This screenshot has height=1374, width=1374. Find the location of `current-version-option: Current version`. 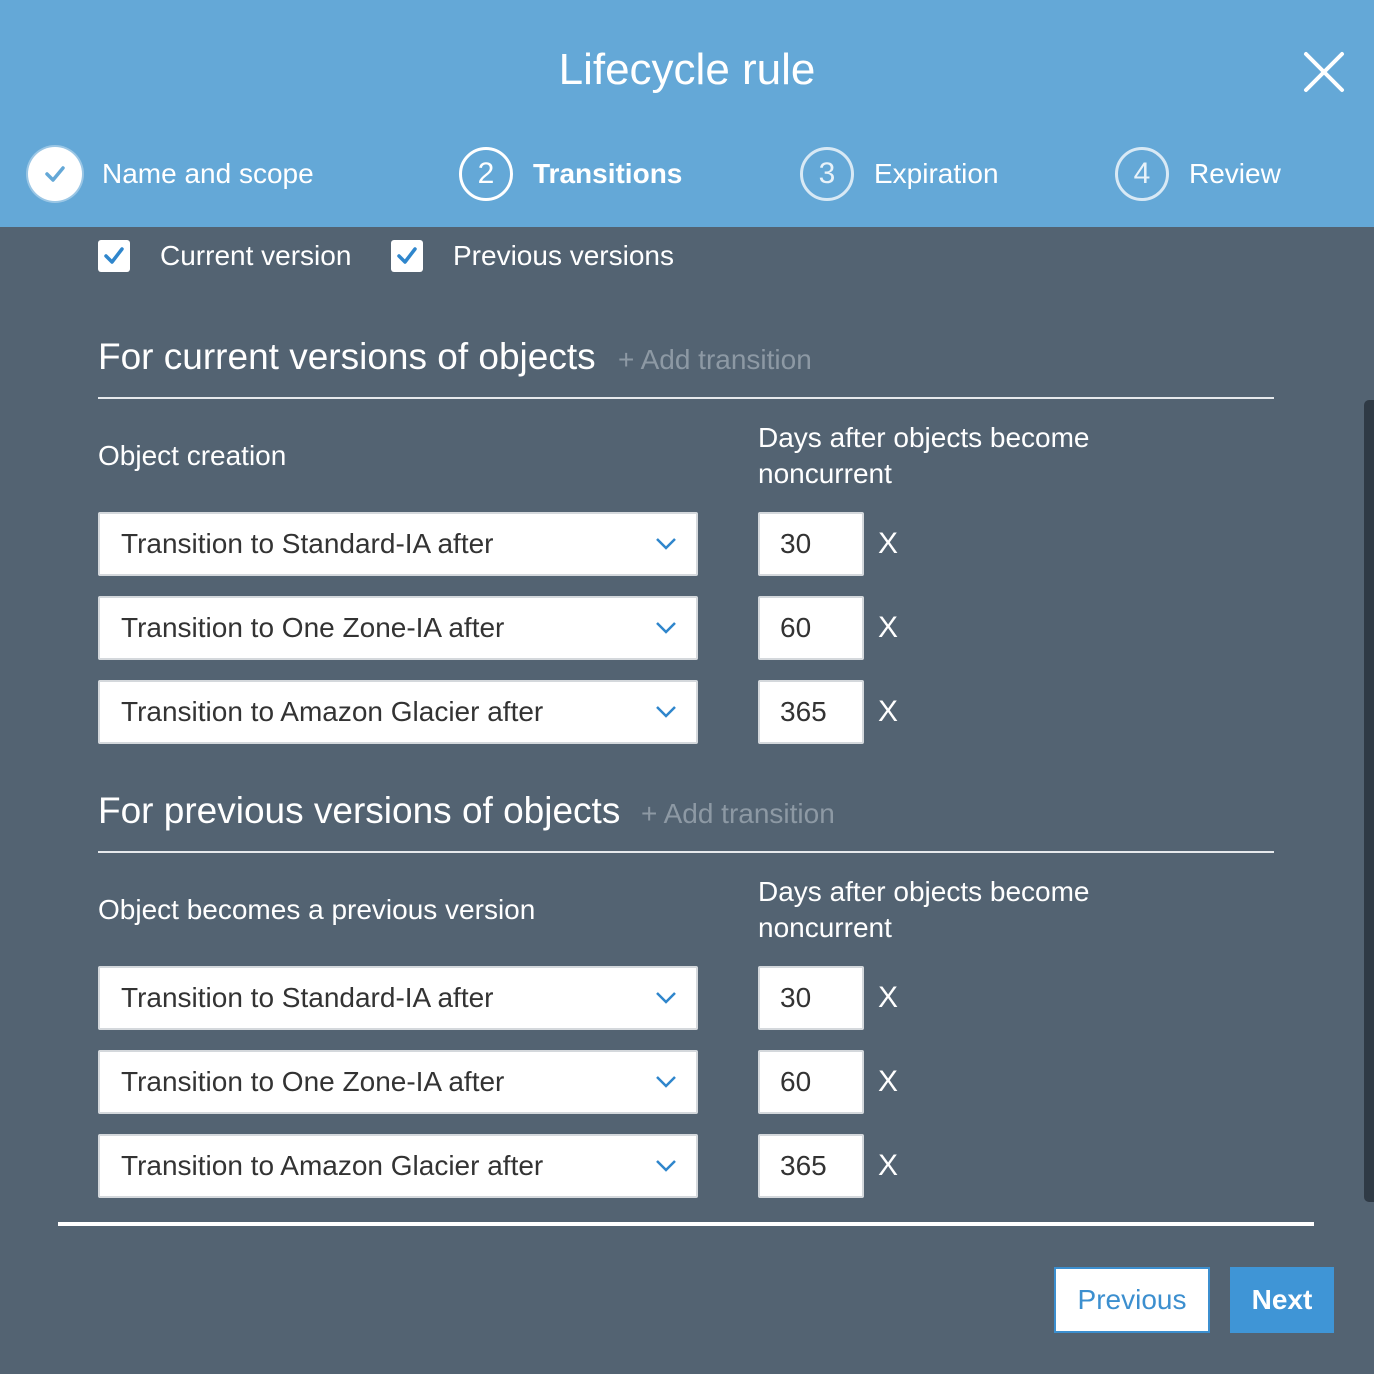

current-version-option: Current version is located at coordinates (224, 256).